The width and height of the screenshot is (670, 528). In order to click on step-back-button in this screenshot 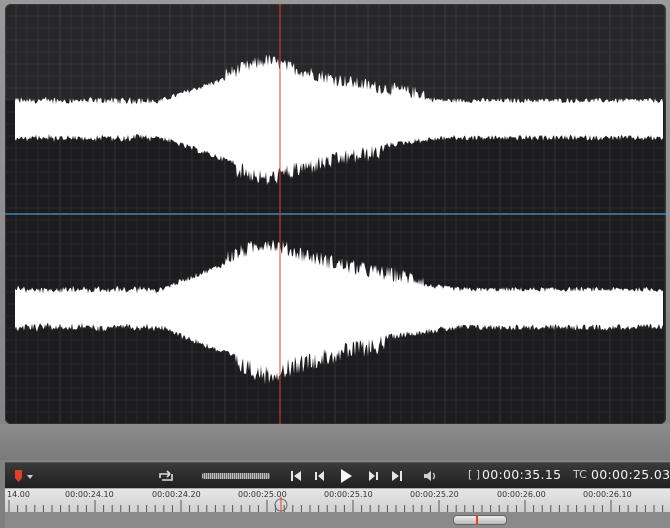, I will do `click(320, 476)`.